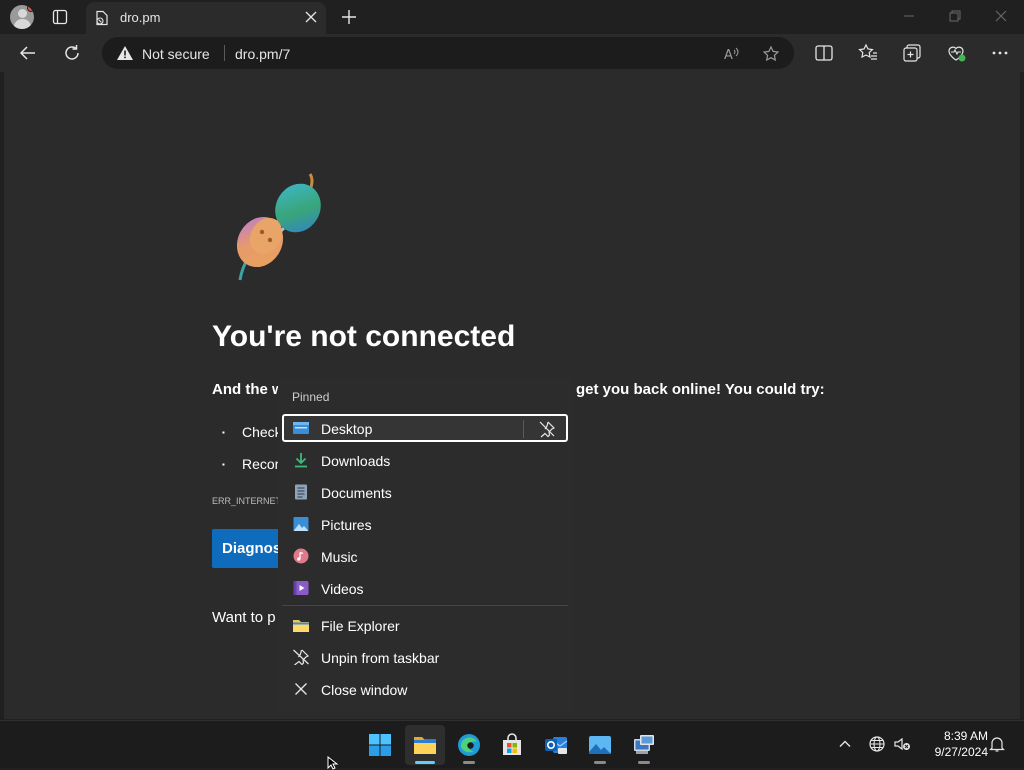 The height and width of the screenshot is (770, 1024). I want to click on taskbar, so click(512, 744).